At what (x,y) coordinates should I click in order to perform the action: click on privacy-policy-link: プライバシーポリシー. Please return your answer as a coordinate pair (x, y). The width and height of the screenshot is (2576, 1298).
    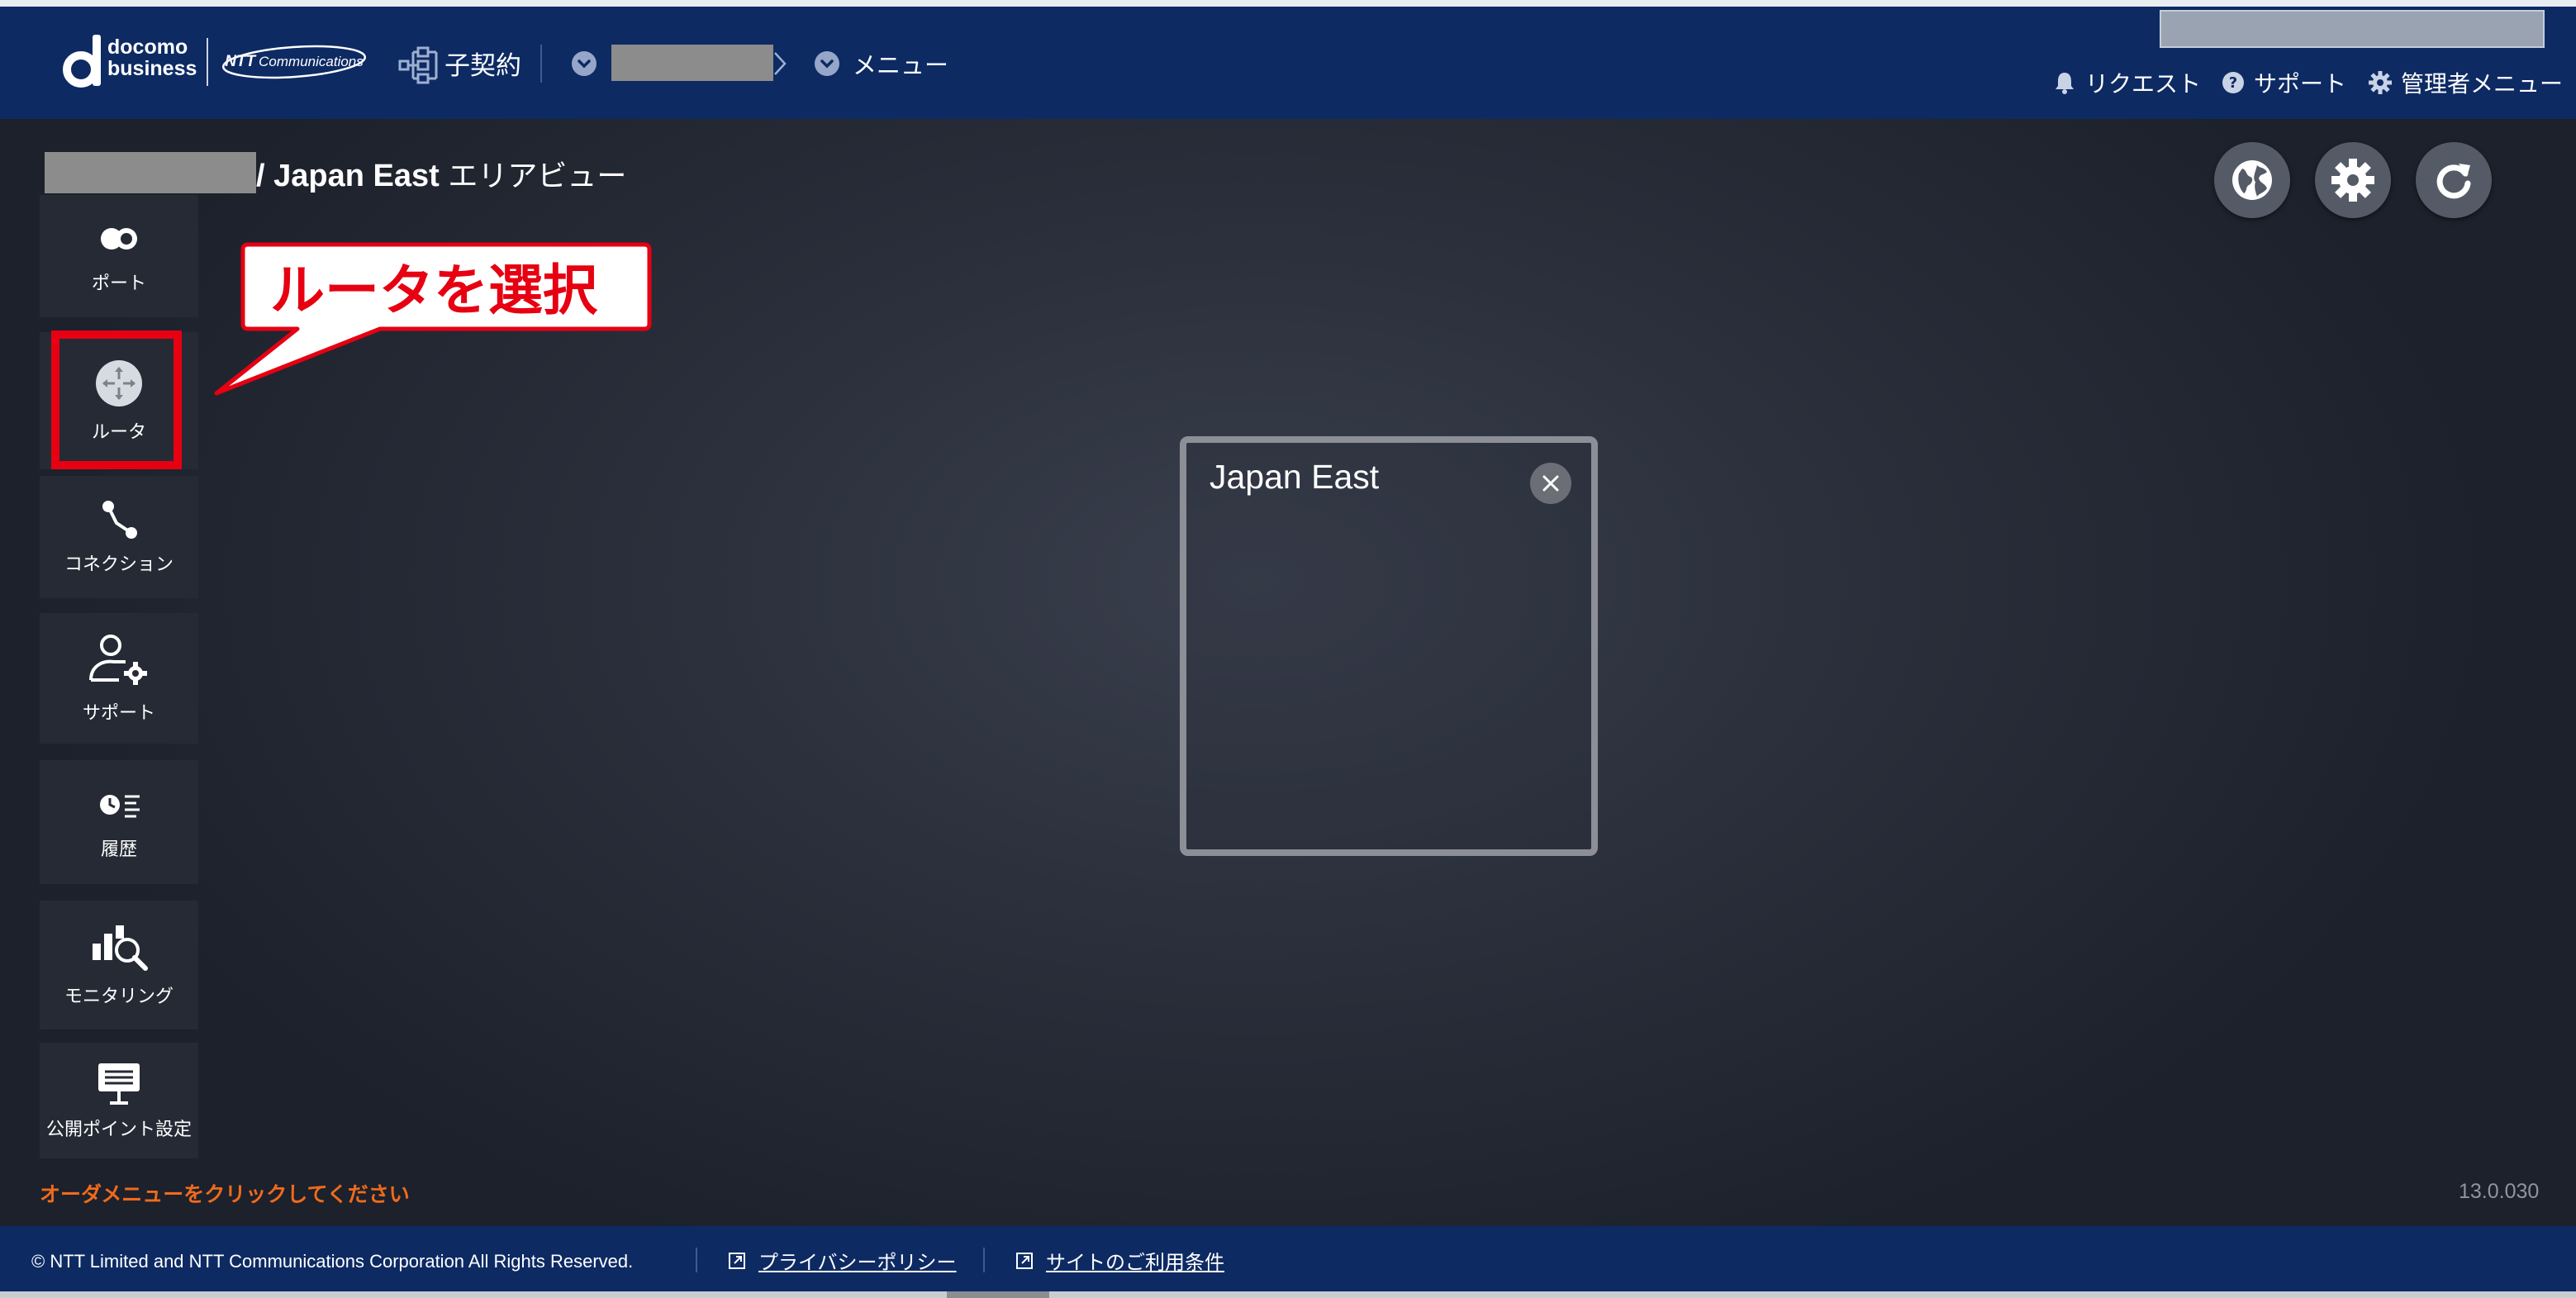
    Looking at the image, I should click on (842, 1260).